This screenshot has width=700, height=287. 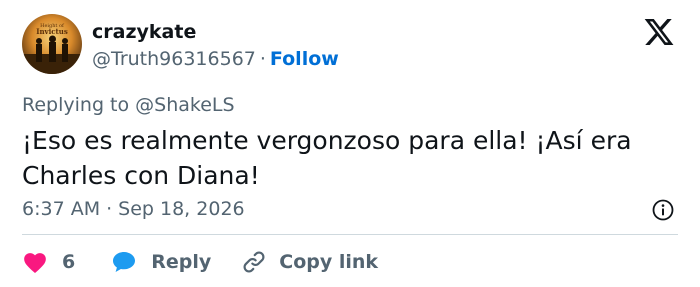 What do you see at coordinates (181, 209) in the screenshot?
I see `tweet-date: Sep 18, 2026` at bounding box center [181, 209].